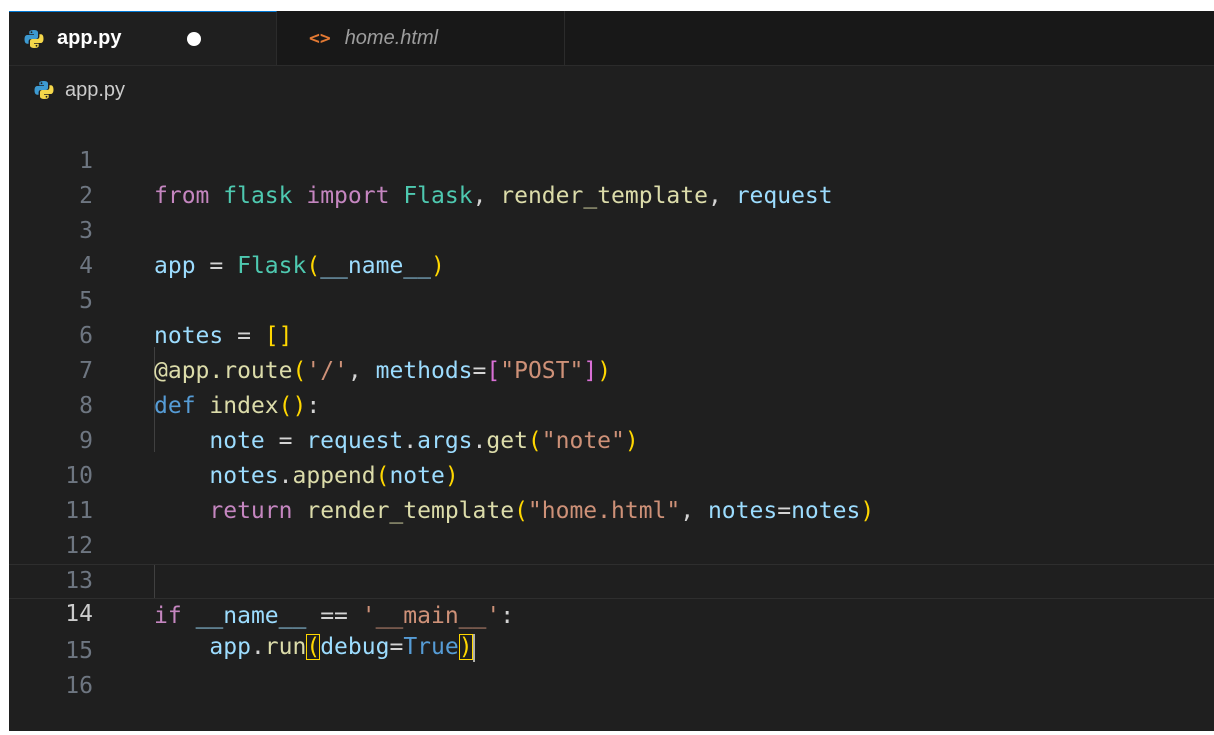  I want to click on html-icon: <>, so click(320, 38).